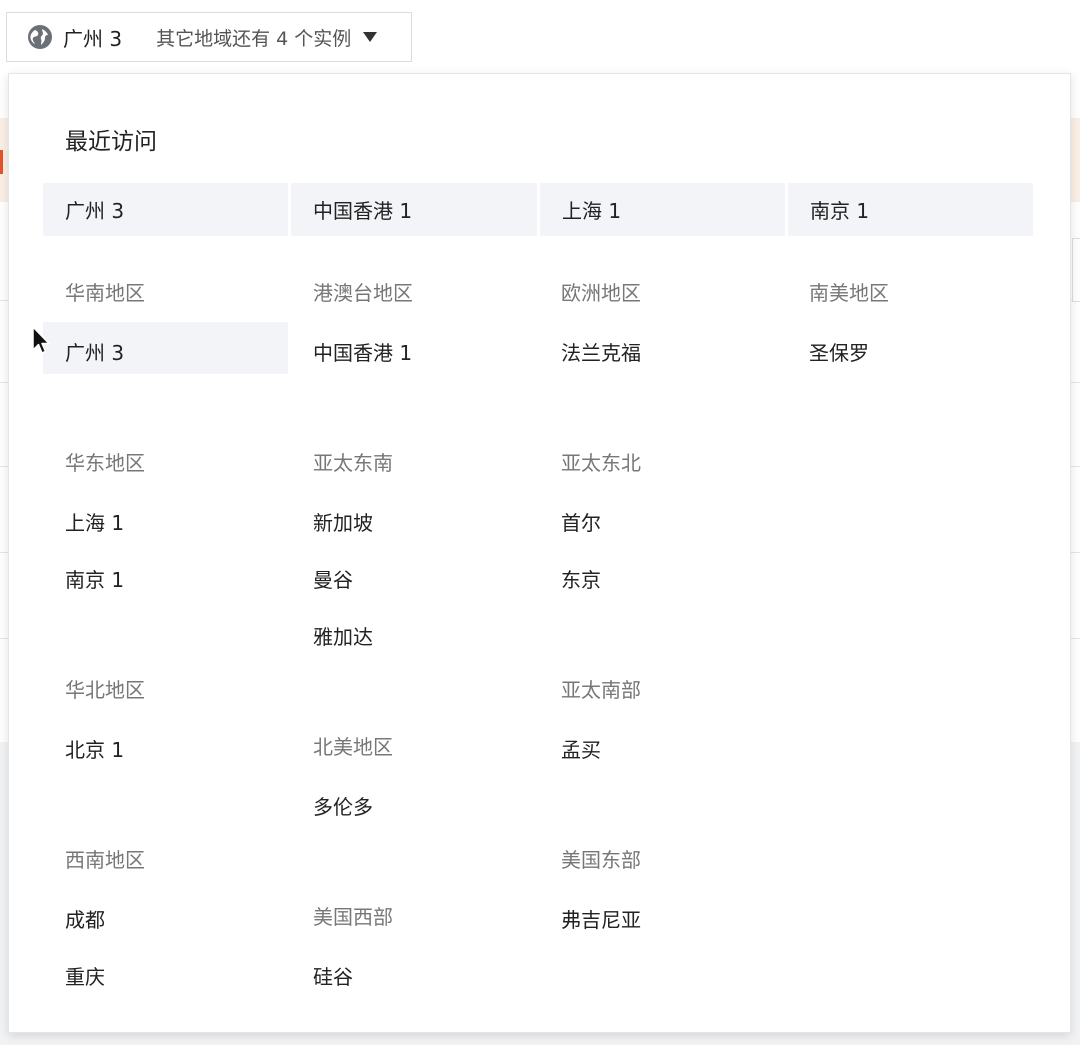 The width and height of the screenshot is (1080, 1045). I want to click on city-jakarta: 雅加达, so click(343, 635).